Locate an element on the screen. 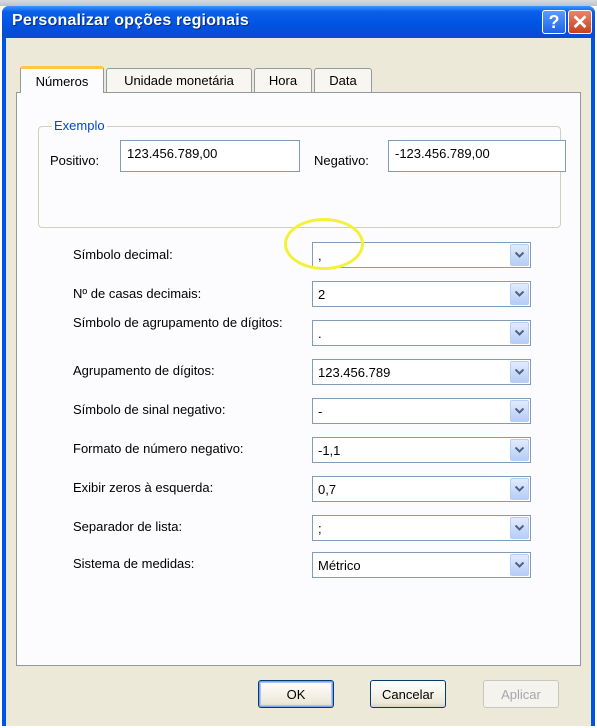  positive-label: Positivo: is located at coordinates (75, 160).